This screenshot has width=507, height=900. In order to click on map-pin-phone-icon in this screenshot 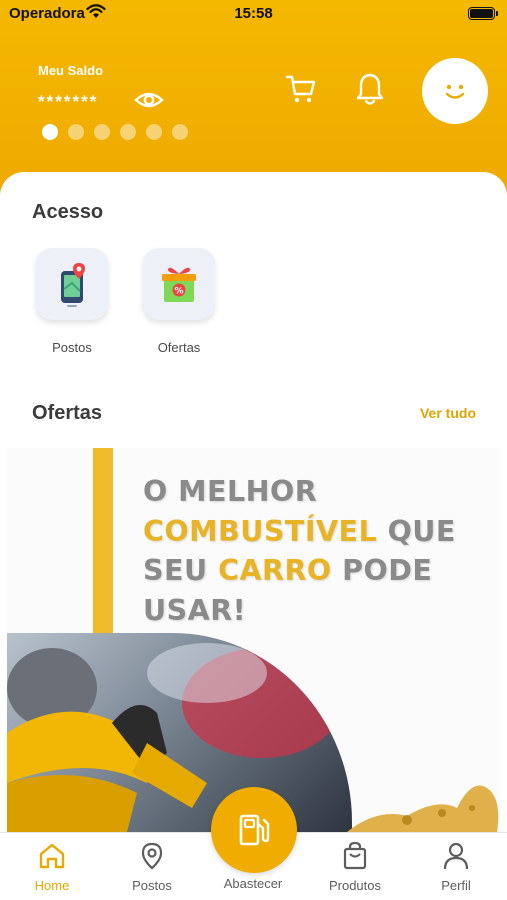, I will do `click(73, 285)`.